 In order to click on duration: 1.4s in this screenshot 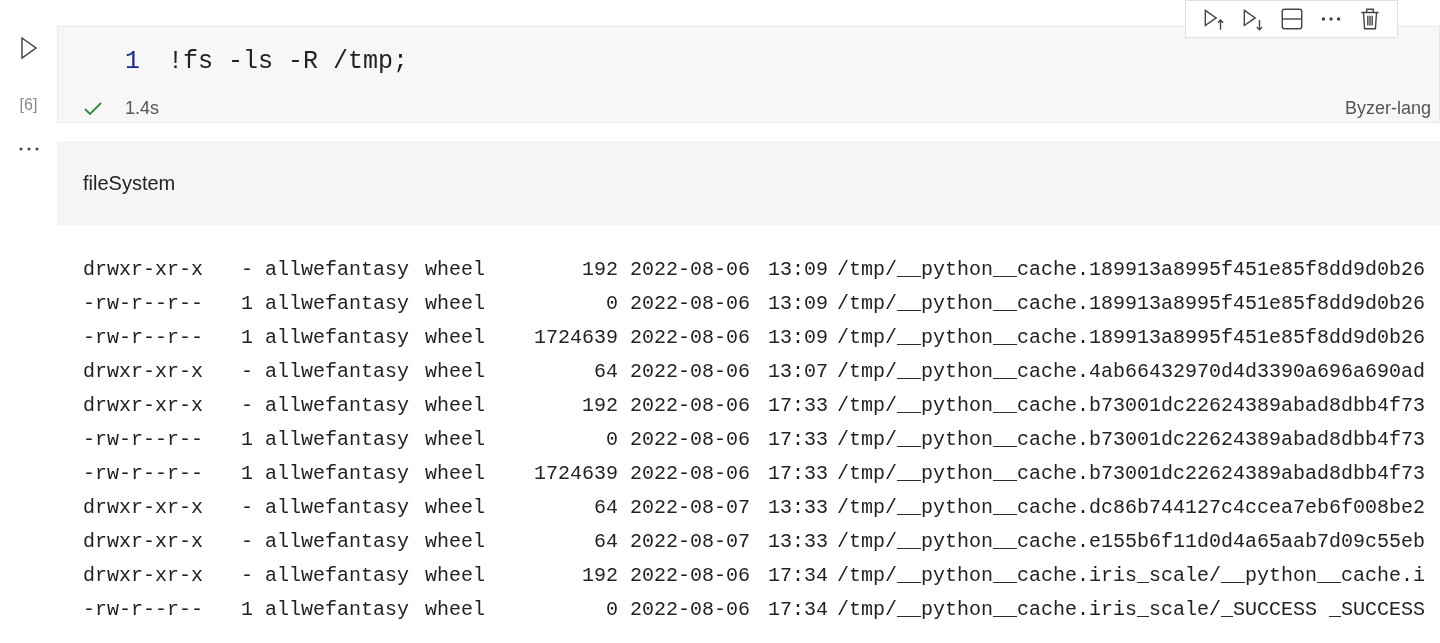, I will do `click(142, 108)`.